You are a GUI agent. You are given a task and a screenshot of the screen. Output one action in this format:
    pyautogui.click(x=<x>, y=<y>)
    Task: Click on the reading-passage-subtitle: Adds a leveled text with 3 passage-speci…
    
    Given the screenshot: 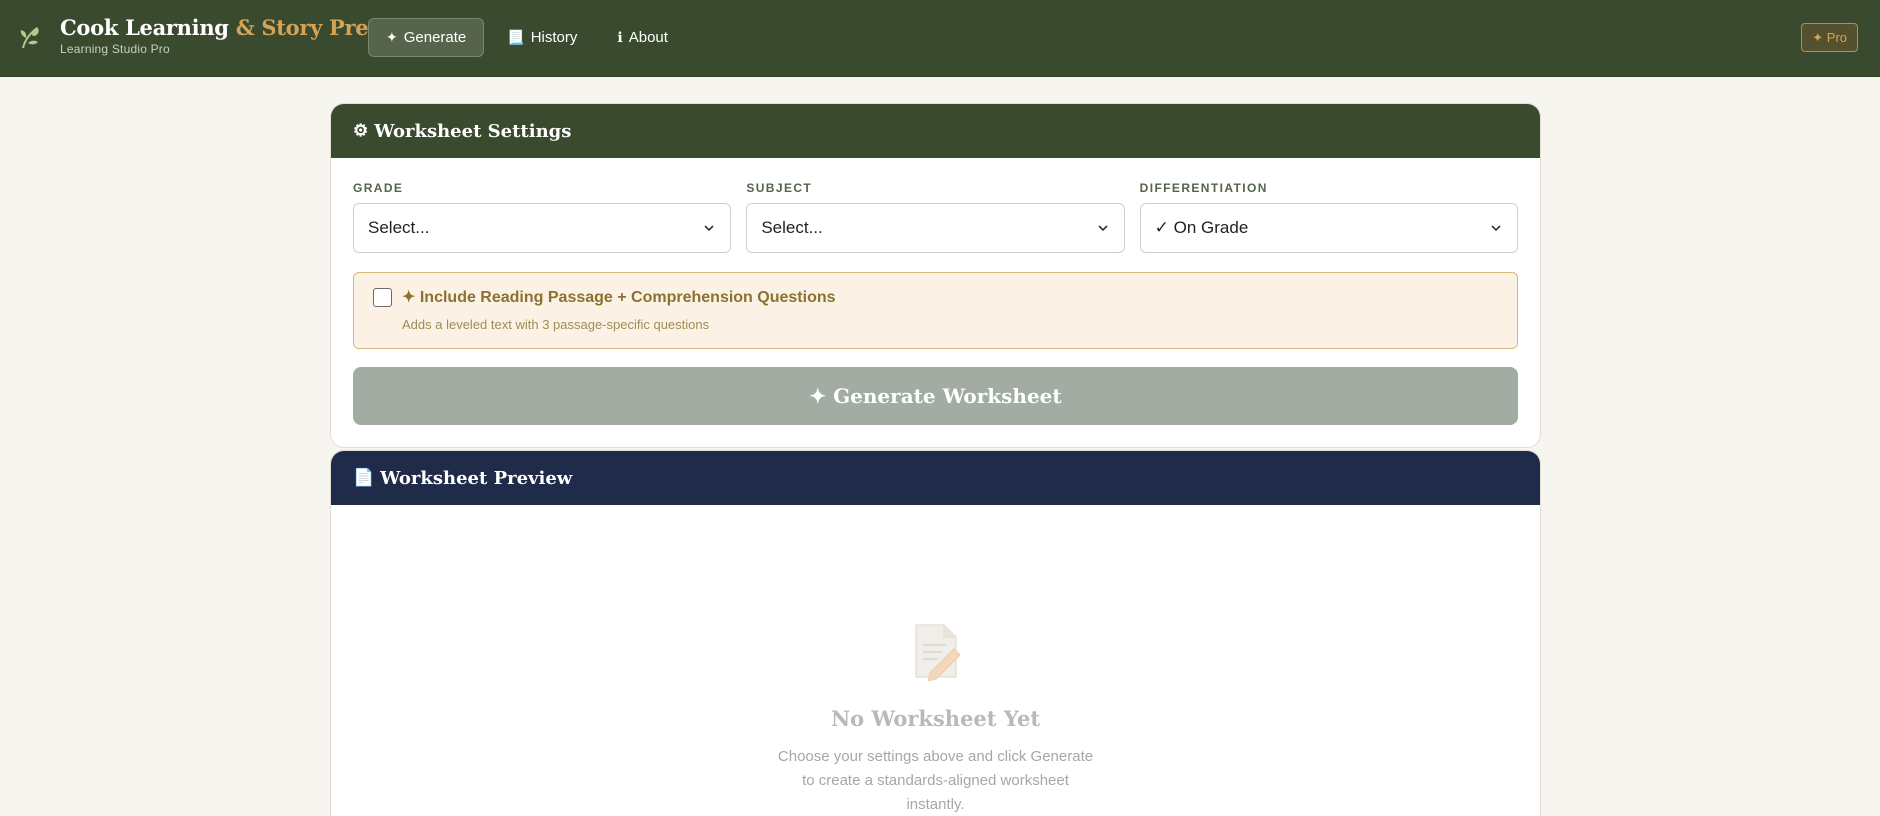 What is the action you would take?
    pyautogui.click(x=556, y=324)
    